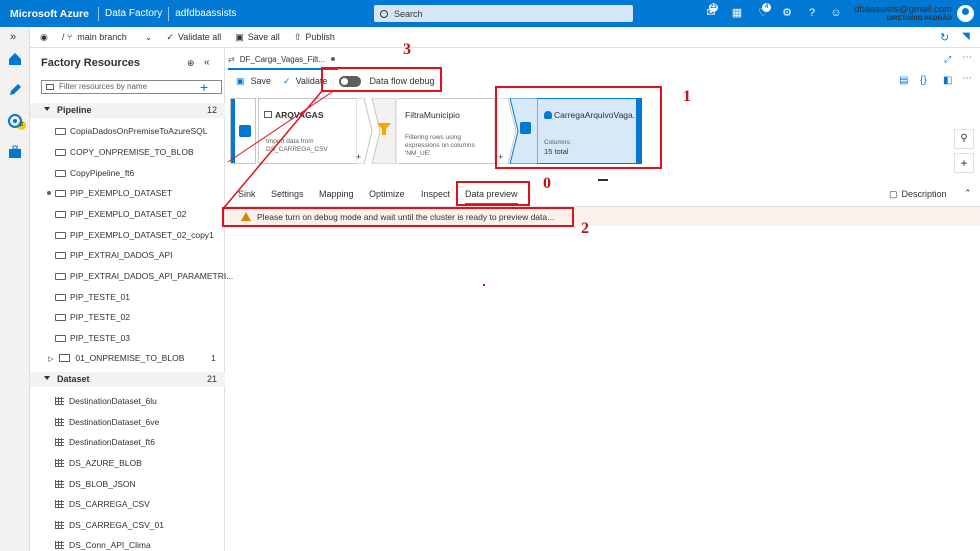 The height and width of the screenshot is (551, 980). Describe the element at coordinates (407, 49) in the screenshot. I see `annotation-number-3: 3` at that location.